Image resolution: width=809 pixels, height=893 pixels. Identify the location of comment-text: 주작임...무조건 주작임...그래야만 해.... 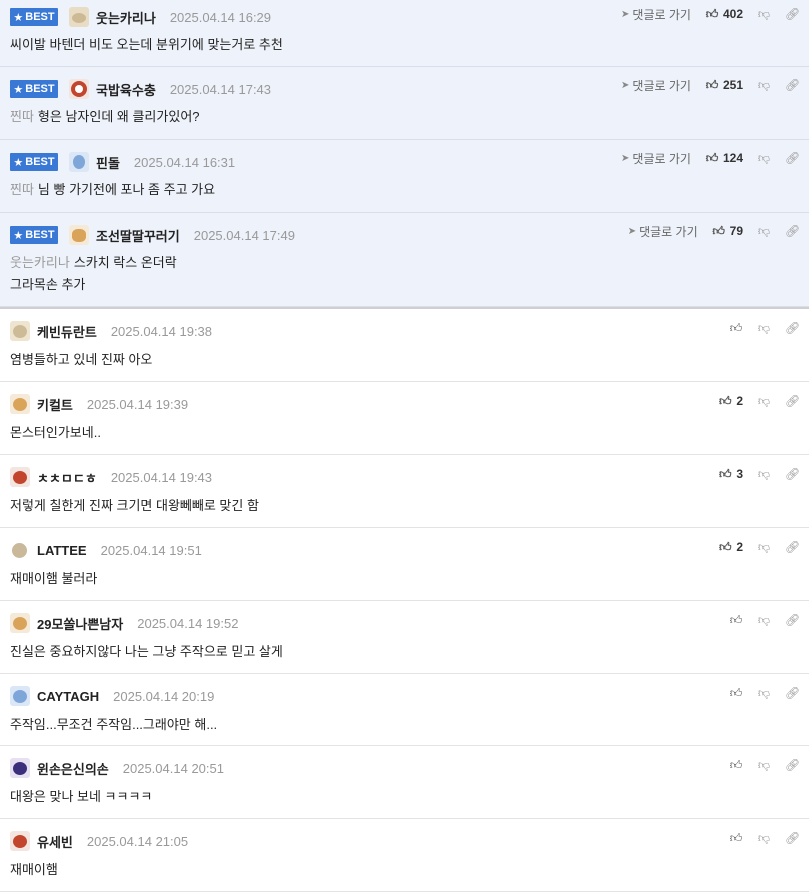
(114, 724).